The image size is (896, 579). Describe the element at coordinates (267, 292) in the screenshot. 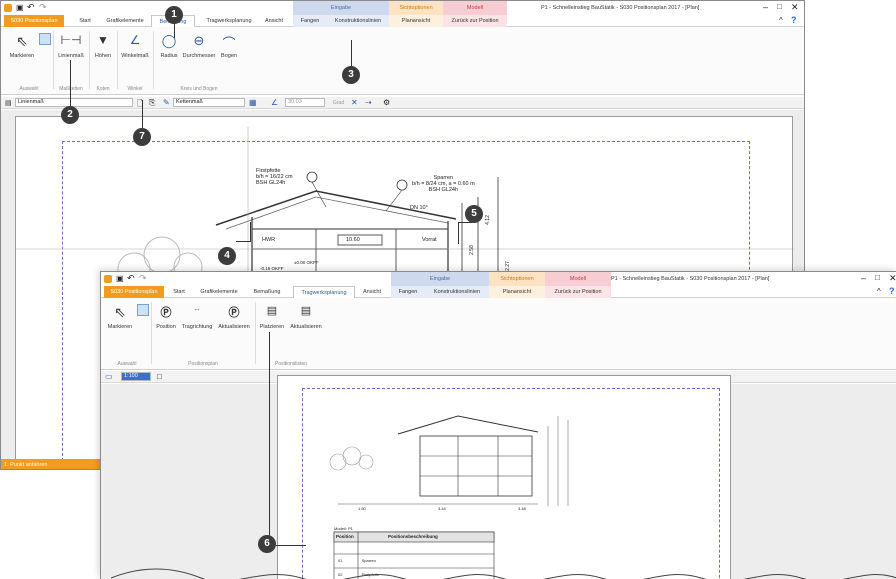

I see `tab-bemassung: Bemaßung` at that location.